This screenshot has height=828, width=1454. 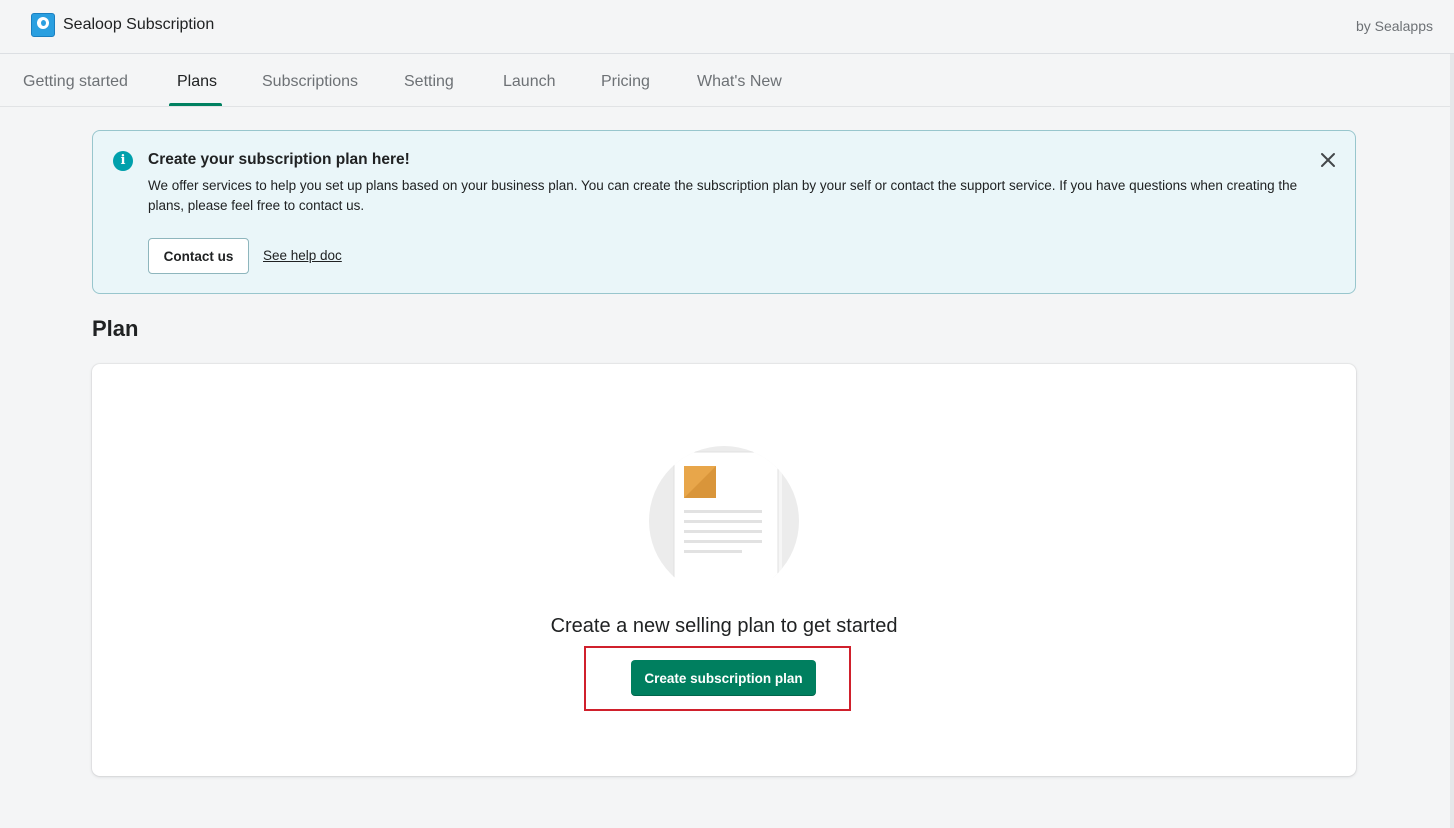 What do you see at coordinates (198, 256) in the screenshot?
I see `contact-us-button: Contact us` at bounding box center [198, 256].